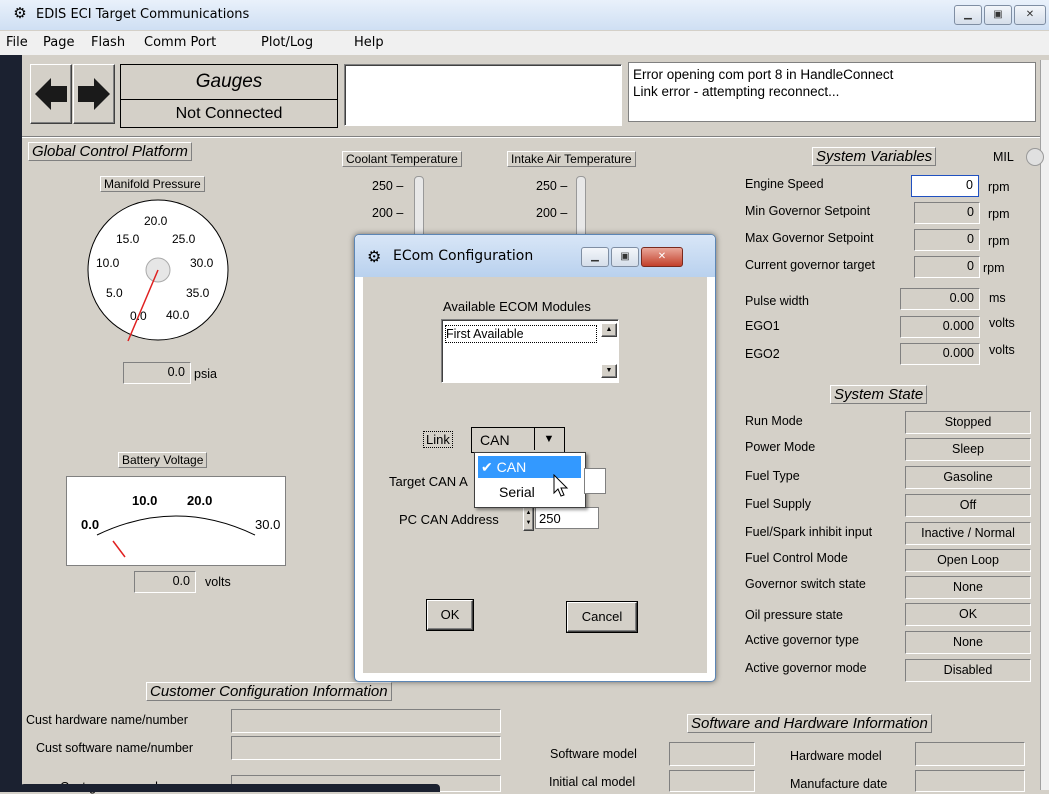  What do you see at coordinates (1003, 157) in the screenshot?
I see `mil-label: MIL` at bounding box center [1003, 157].